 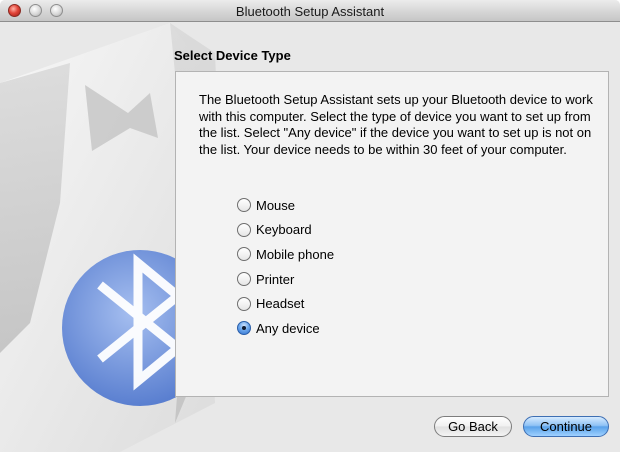 I want to click on radio-option-any-device: Any device, so click(x=285, y=328).